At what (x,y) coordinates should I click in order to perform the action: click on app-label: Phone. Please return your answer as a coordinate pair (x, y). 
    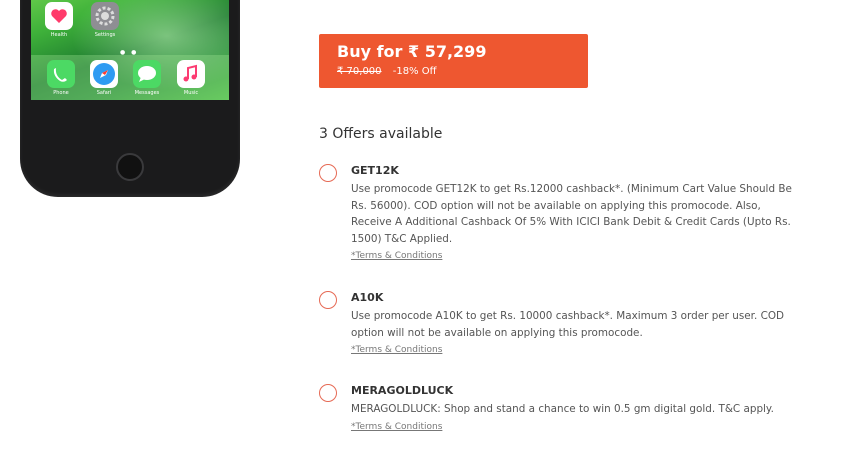
    Looking at the image, I should click on (61, 93).